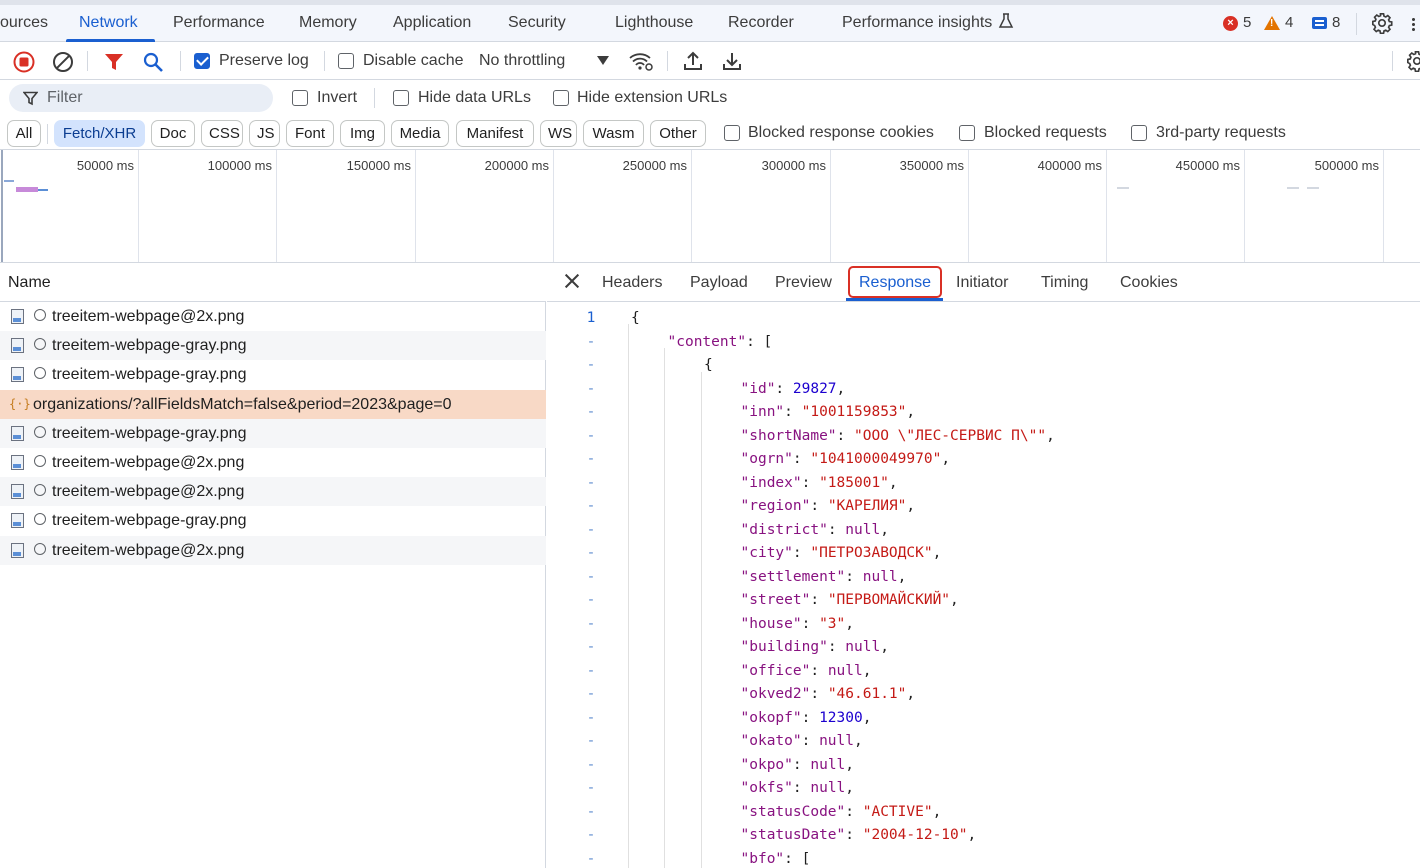 The image size is (1420, 868). Describe the element at coordinates (654, 23) in the screenshot. I see `tab-lighthouse: Lighthouse` at that location.